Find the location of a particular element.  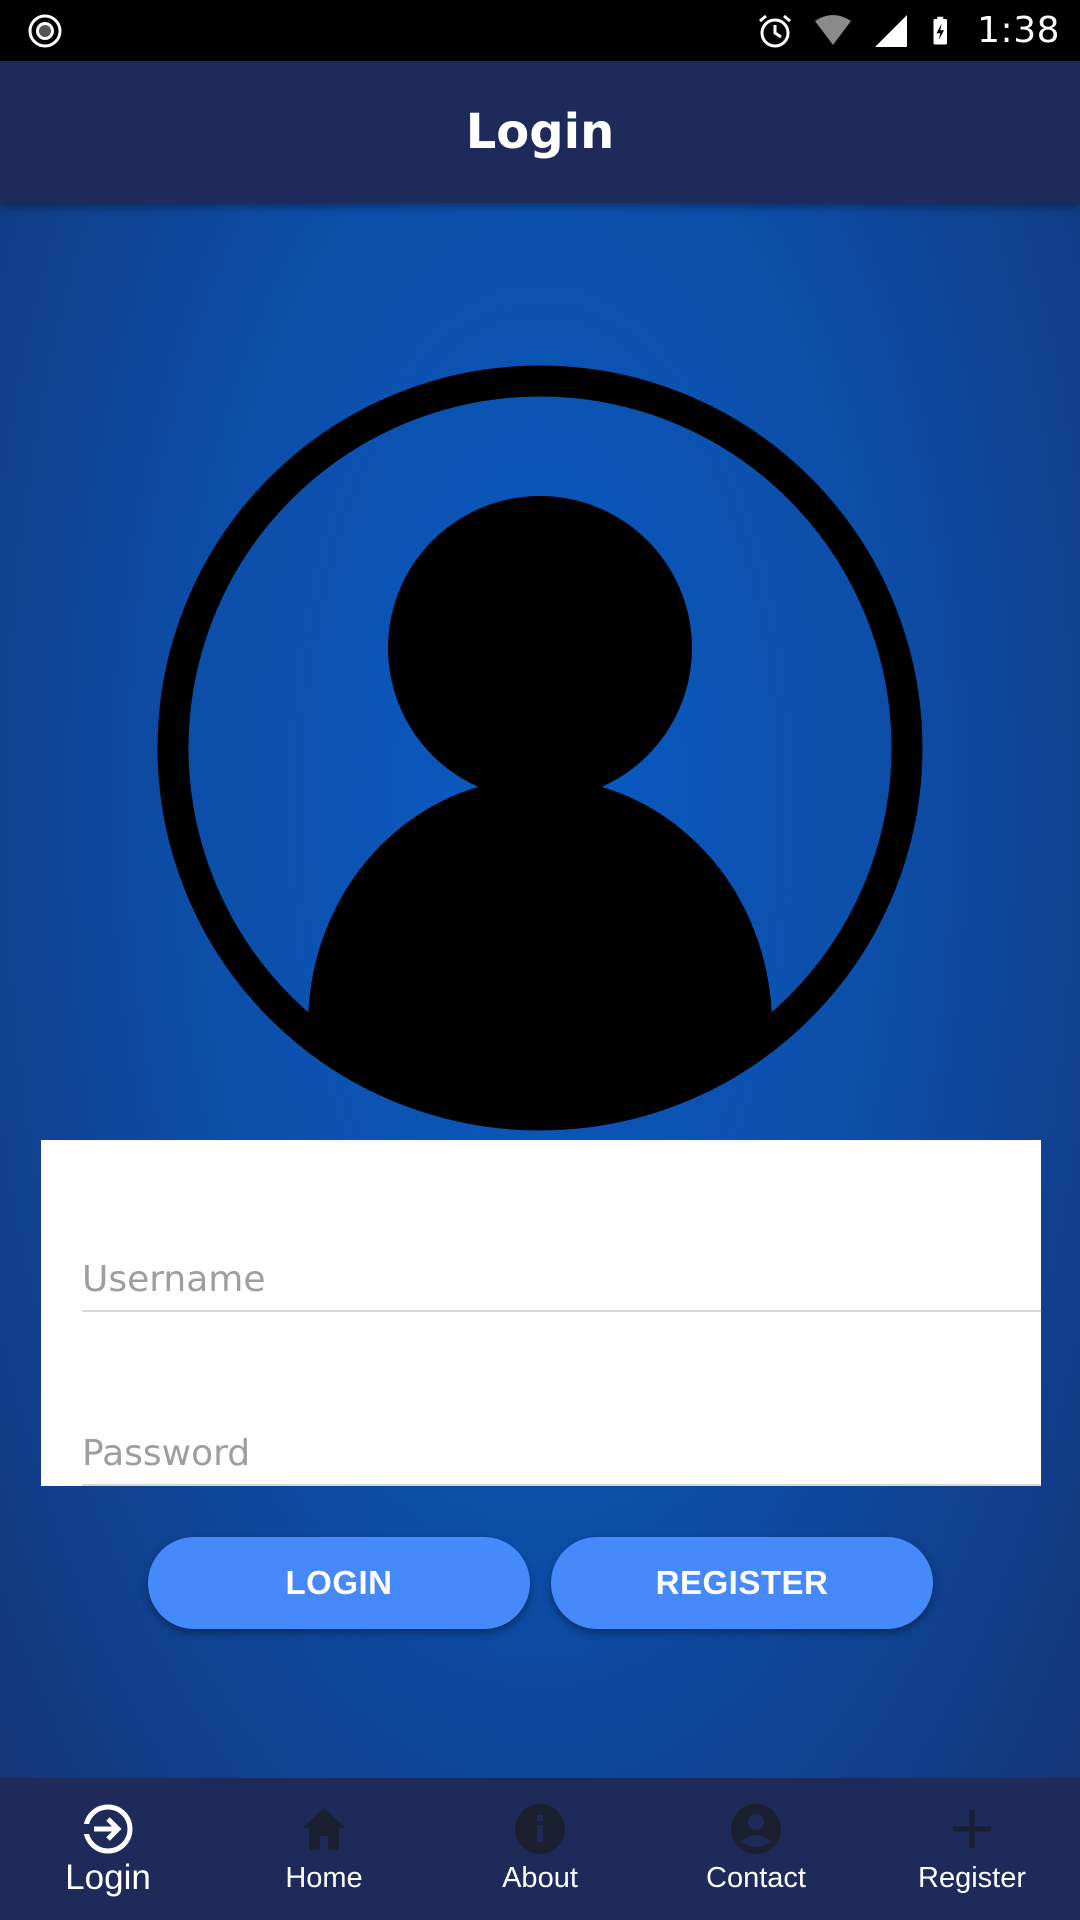

record-icon is located at coordinates (45, 31).